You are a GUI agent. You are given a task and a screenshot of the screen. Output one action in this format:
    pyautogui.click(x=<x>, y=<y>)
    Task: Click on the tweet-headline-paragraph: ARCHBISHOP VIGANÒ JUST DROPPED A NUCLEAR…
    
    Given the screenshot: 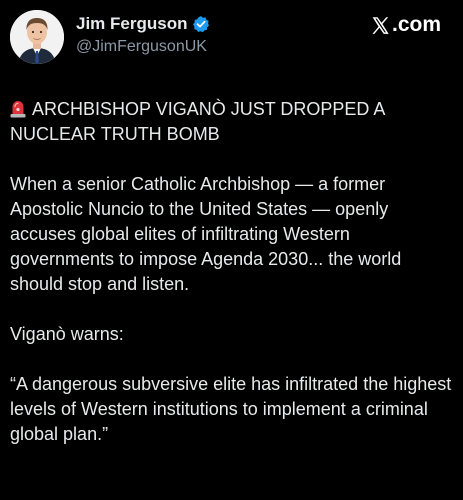 What is the action you would take?
    pyautogui.click(x=232, y=122)
    